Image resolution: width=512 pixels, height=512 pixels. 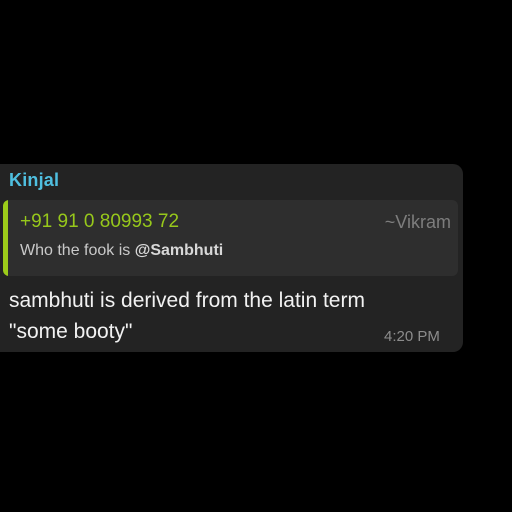 I want to click on message-line-2: "some booty", so click(x=71, y=331).